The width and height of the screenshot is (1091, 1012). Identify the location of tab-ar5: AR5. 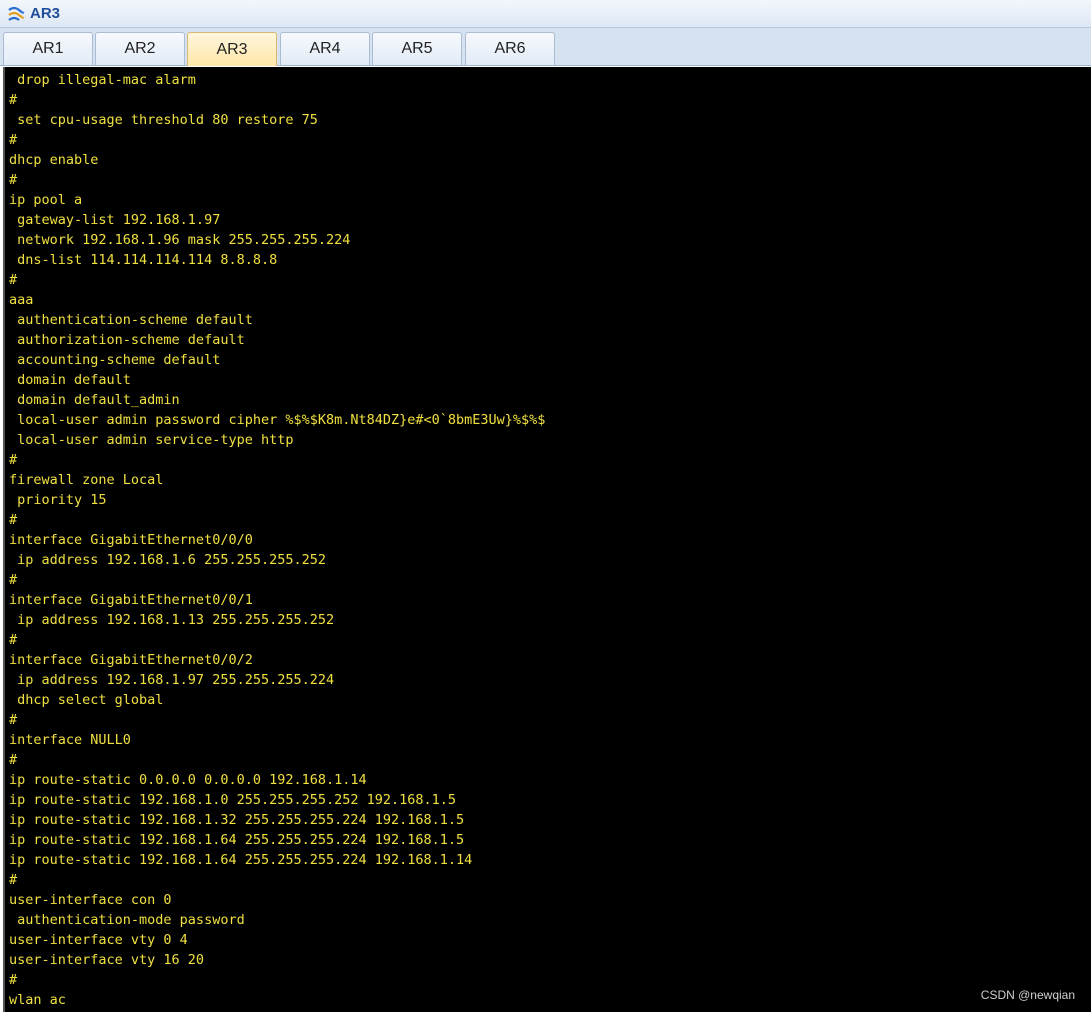
(417, 48).